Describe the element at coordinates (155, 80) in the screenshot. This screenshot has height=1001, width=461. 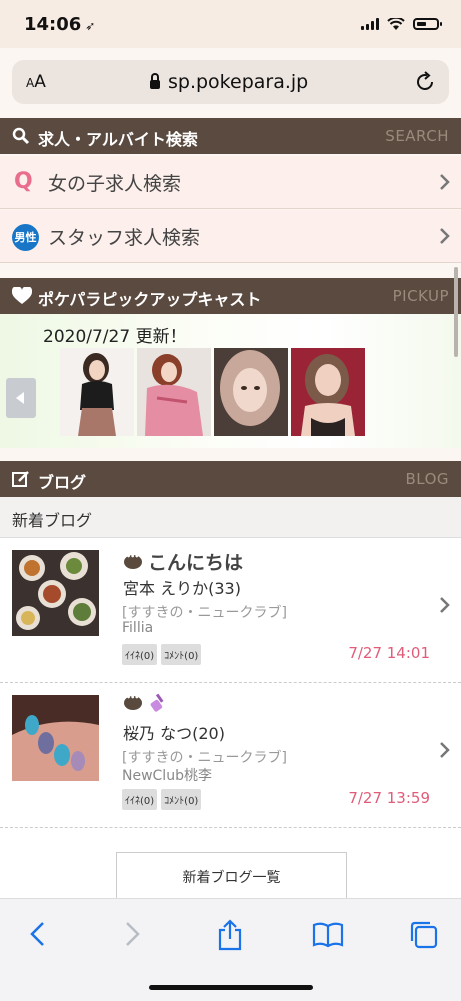
I see `lock-icon` at that location.